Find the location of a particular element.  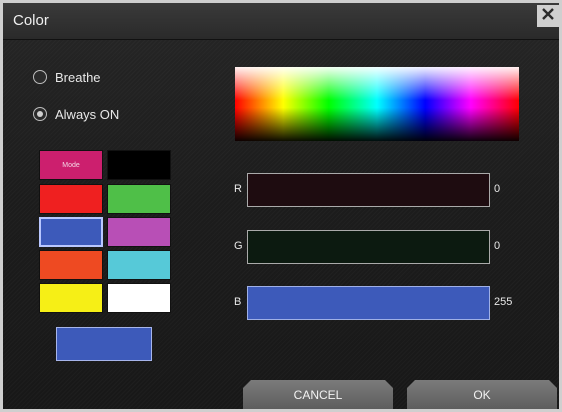

swatch-cyan is located at coordinates (139, 265).